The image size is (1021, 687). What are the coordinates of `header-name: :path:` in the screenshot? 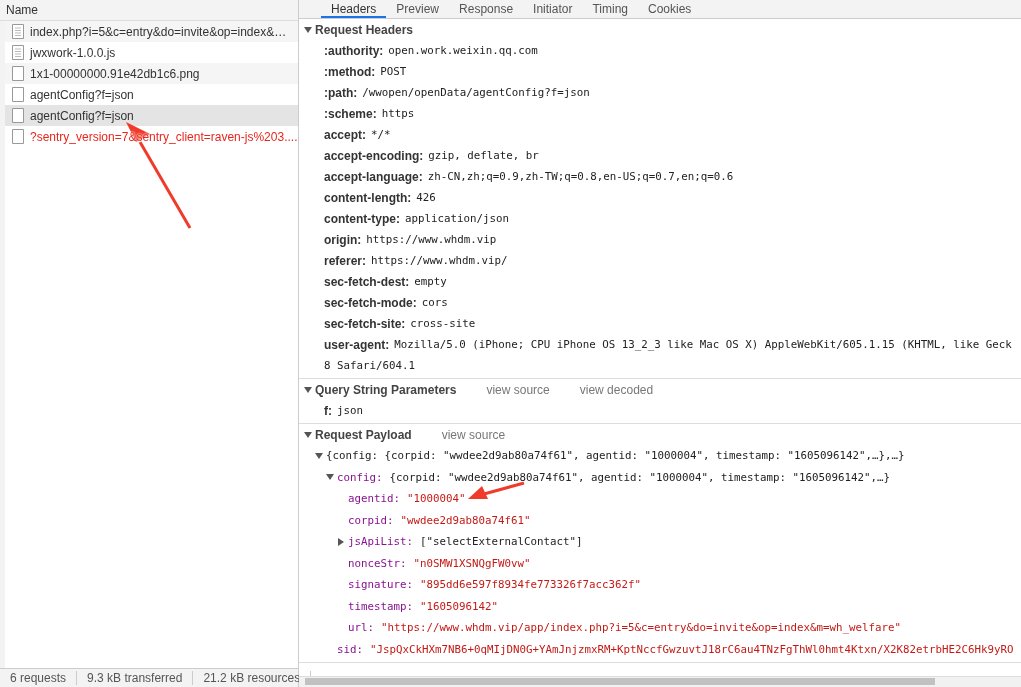 It's located at (341, 92).